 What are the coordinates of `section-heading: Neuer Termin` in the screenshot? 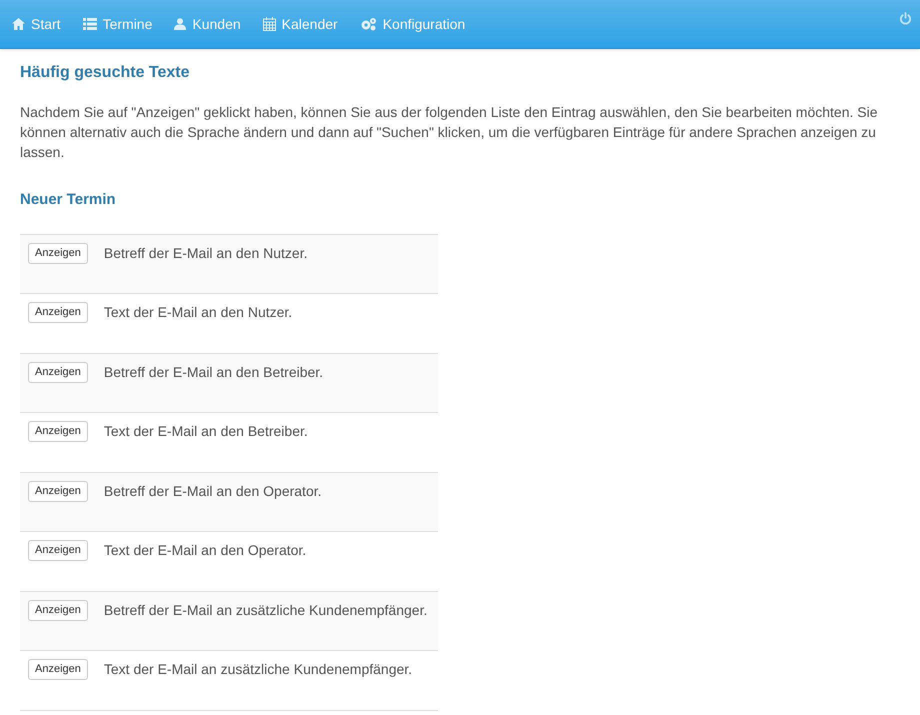 It's located at (68, 200).